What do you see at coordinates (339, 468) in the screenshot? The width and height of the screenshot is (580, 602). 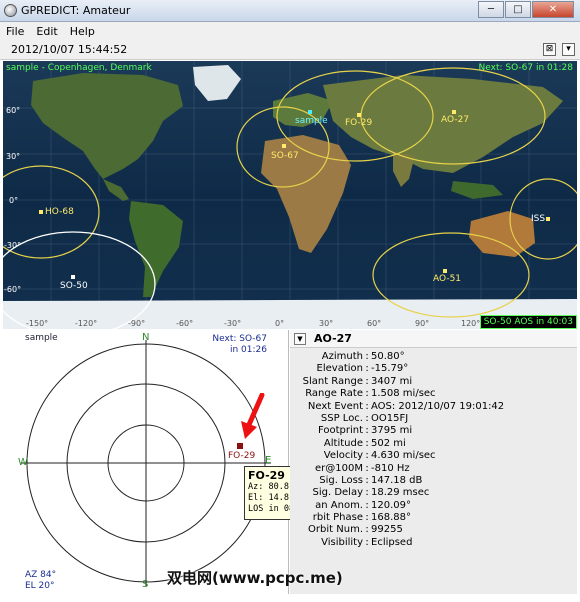 I see `details-key: er@100M` at bounding box center [339, 468].